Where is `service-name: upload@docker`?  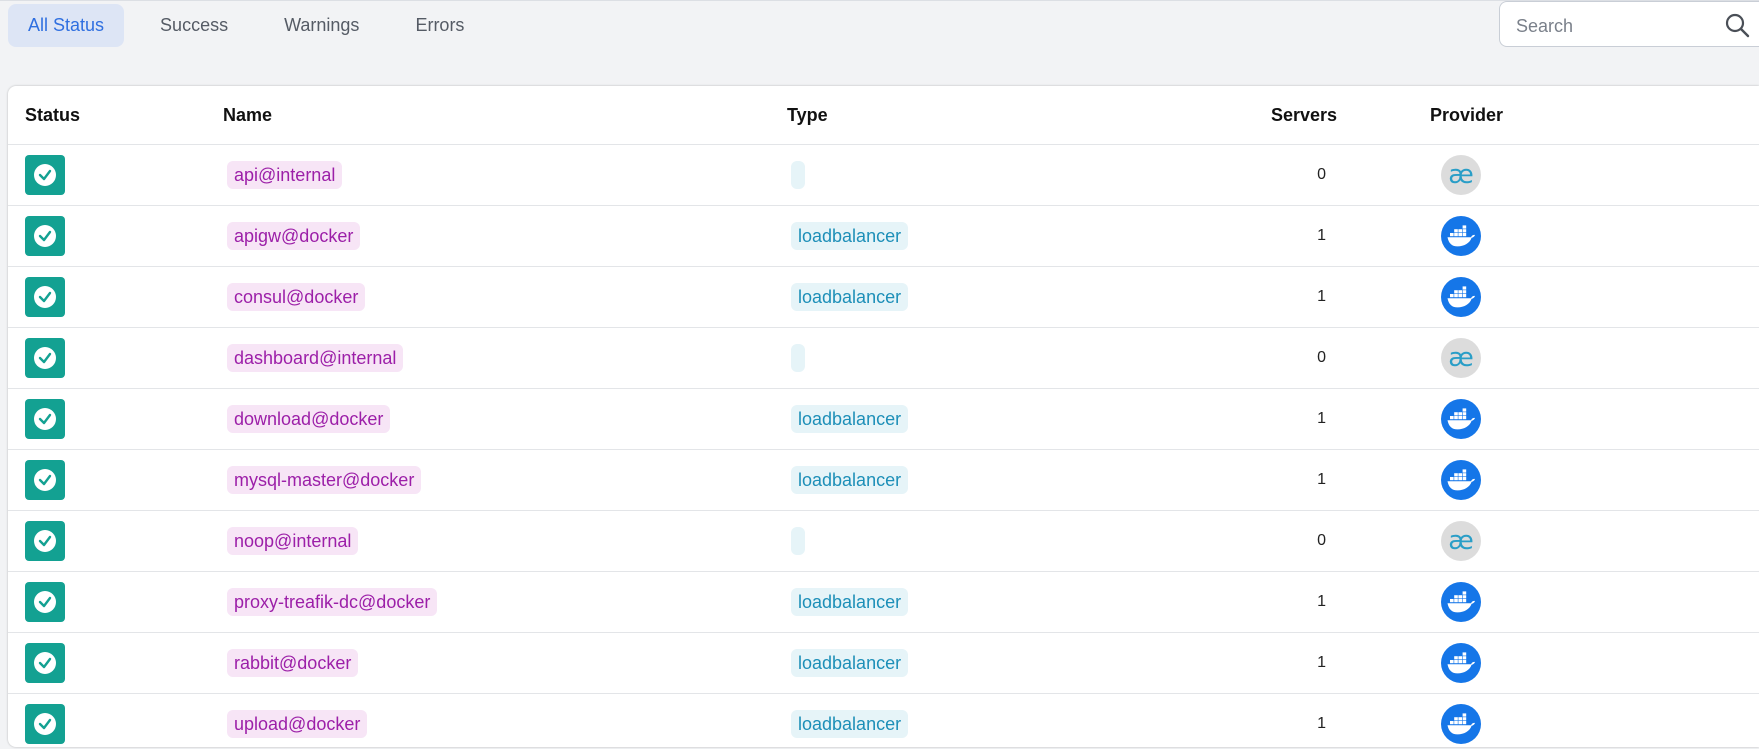
service-name: upload@docker is located at coordinates (297, 724).